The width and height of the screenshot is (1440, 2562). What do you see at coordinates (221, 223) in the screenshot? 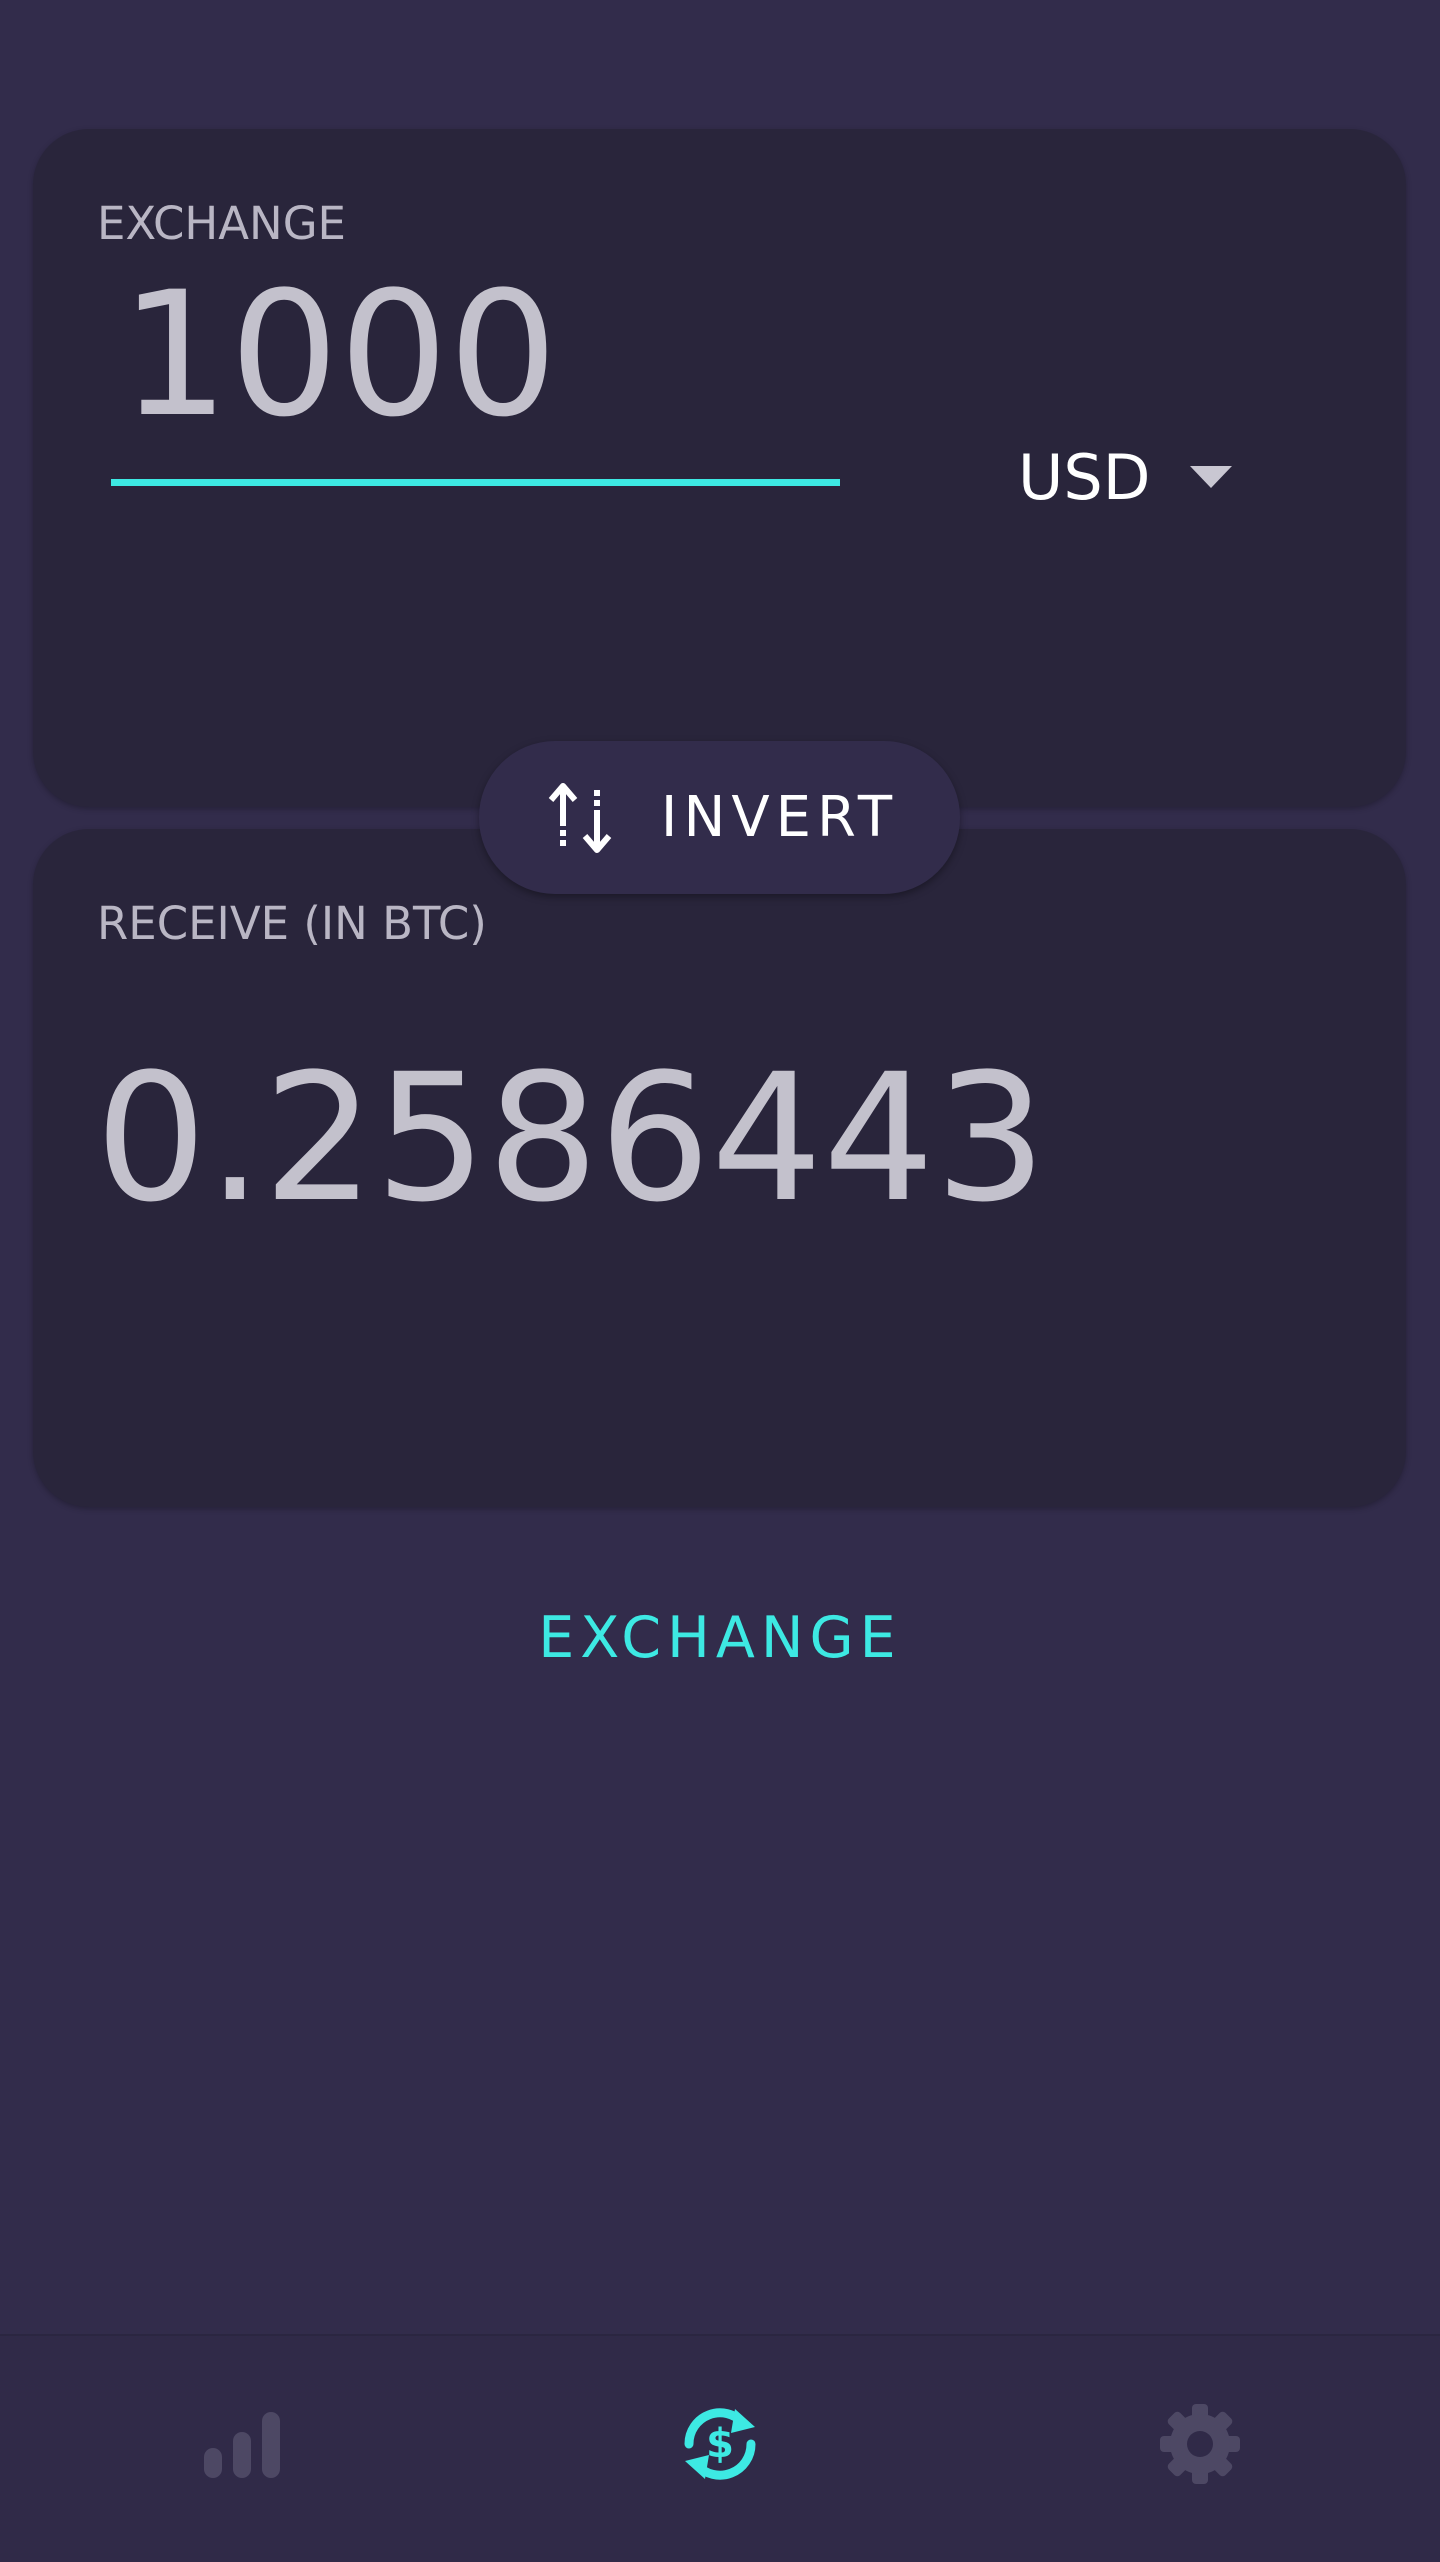
I see `exchange-card-label: EXCHANGE` at bounding box center [221, 223].